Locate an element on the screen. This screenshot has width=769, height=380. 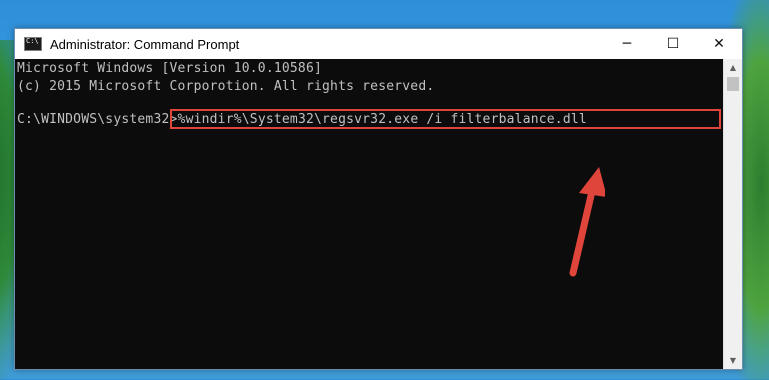
command-highlight-box is located at coordinates (445, 119).